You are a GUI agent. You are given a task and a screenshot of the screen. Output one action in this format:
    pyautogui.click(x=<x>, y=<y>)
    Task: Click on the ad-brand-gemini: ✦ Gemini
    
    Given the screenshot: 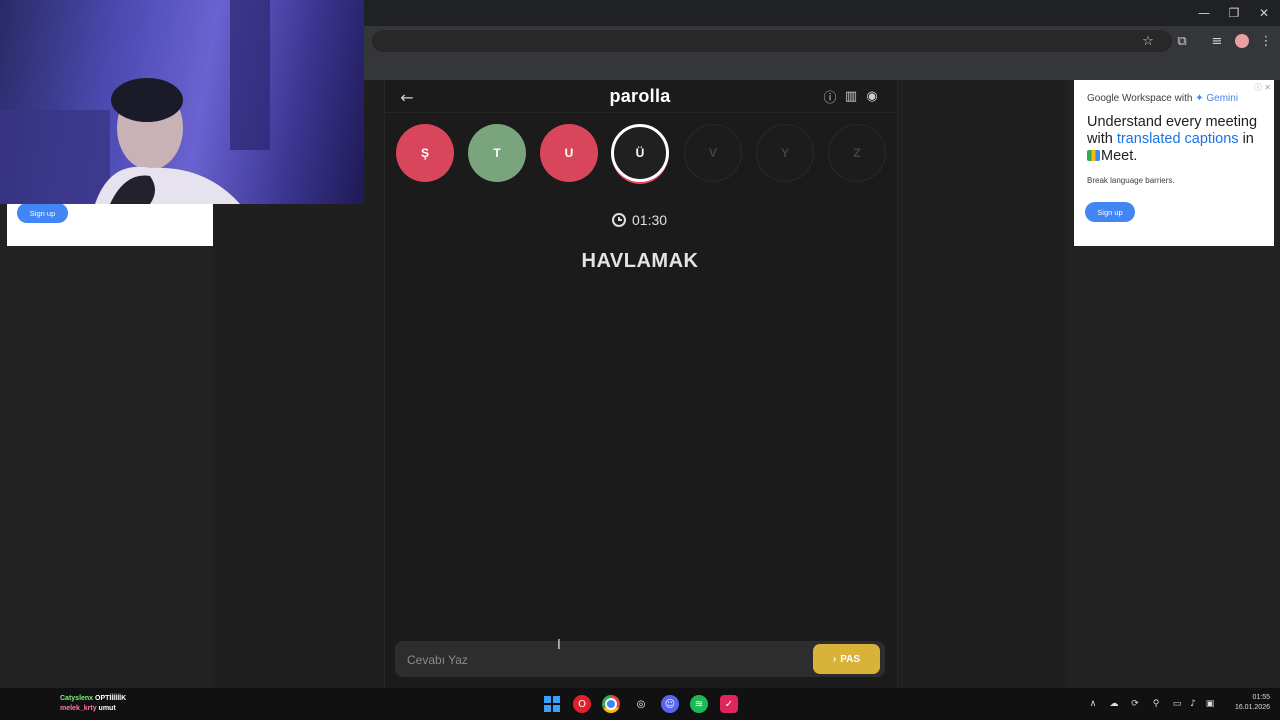 What is the action you would take?
    pyautogui.click(x=1217, y=98)
    